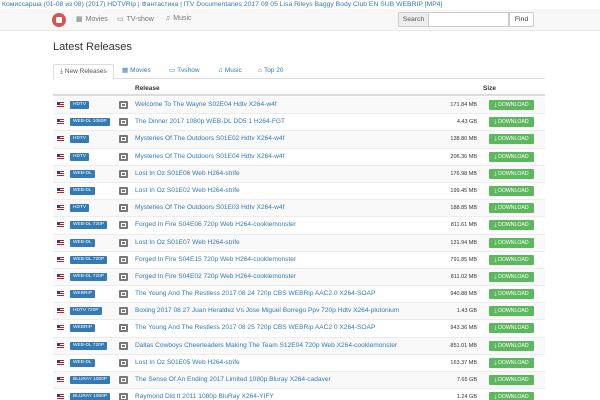 The image size is (600, 400). I want to click on tab-tvshow: ▭ Tvshow, so click(184, 71).